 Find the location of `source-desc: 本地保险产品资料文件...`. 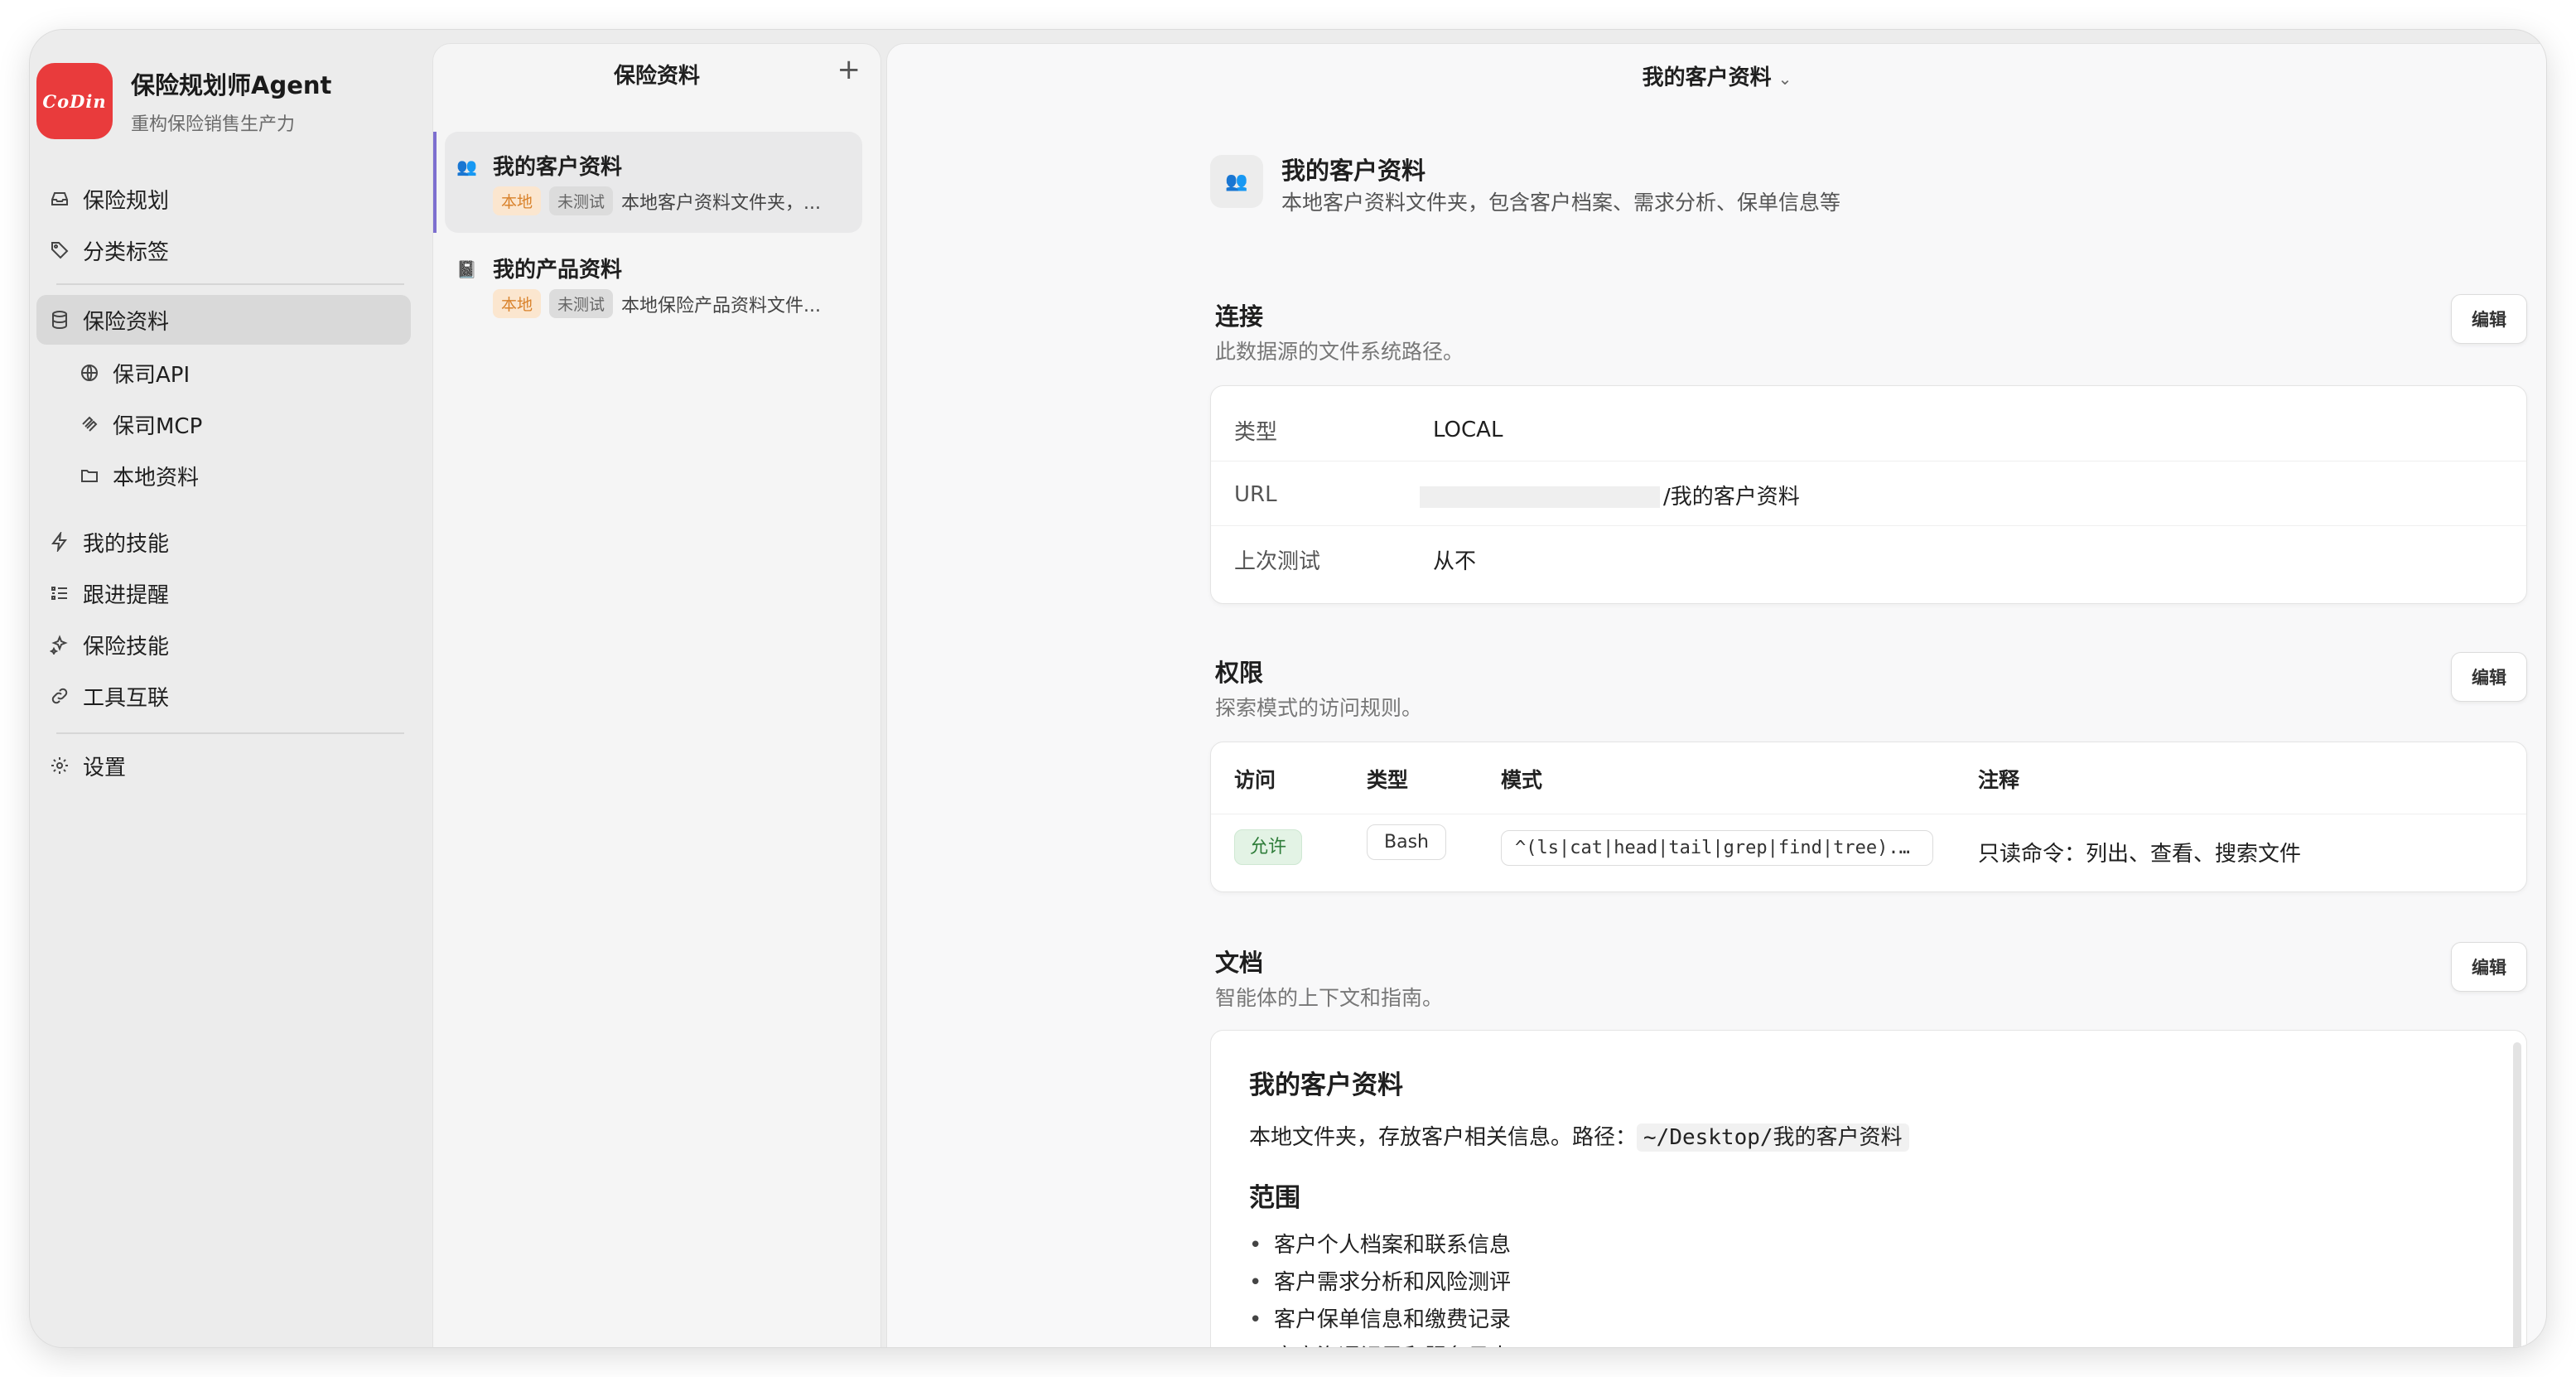

source-desc: 本地保险产品资料文件... is located at coordinates (721, 305).